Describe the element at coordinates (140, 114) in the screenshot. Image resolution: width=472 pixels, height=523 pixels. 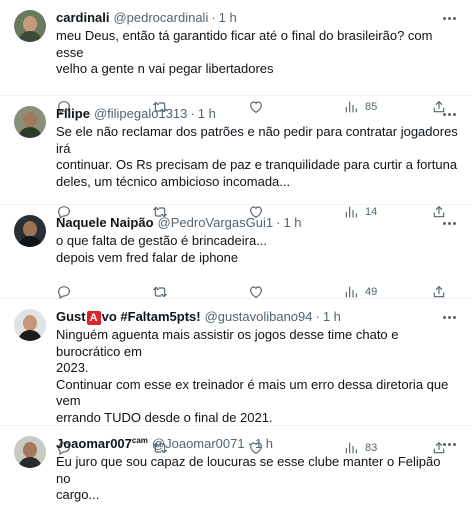
I see `user-handle: @filipegalo1313` at that location.